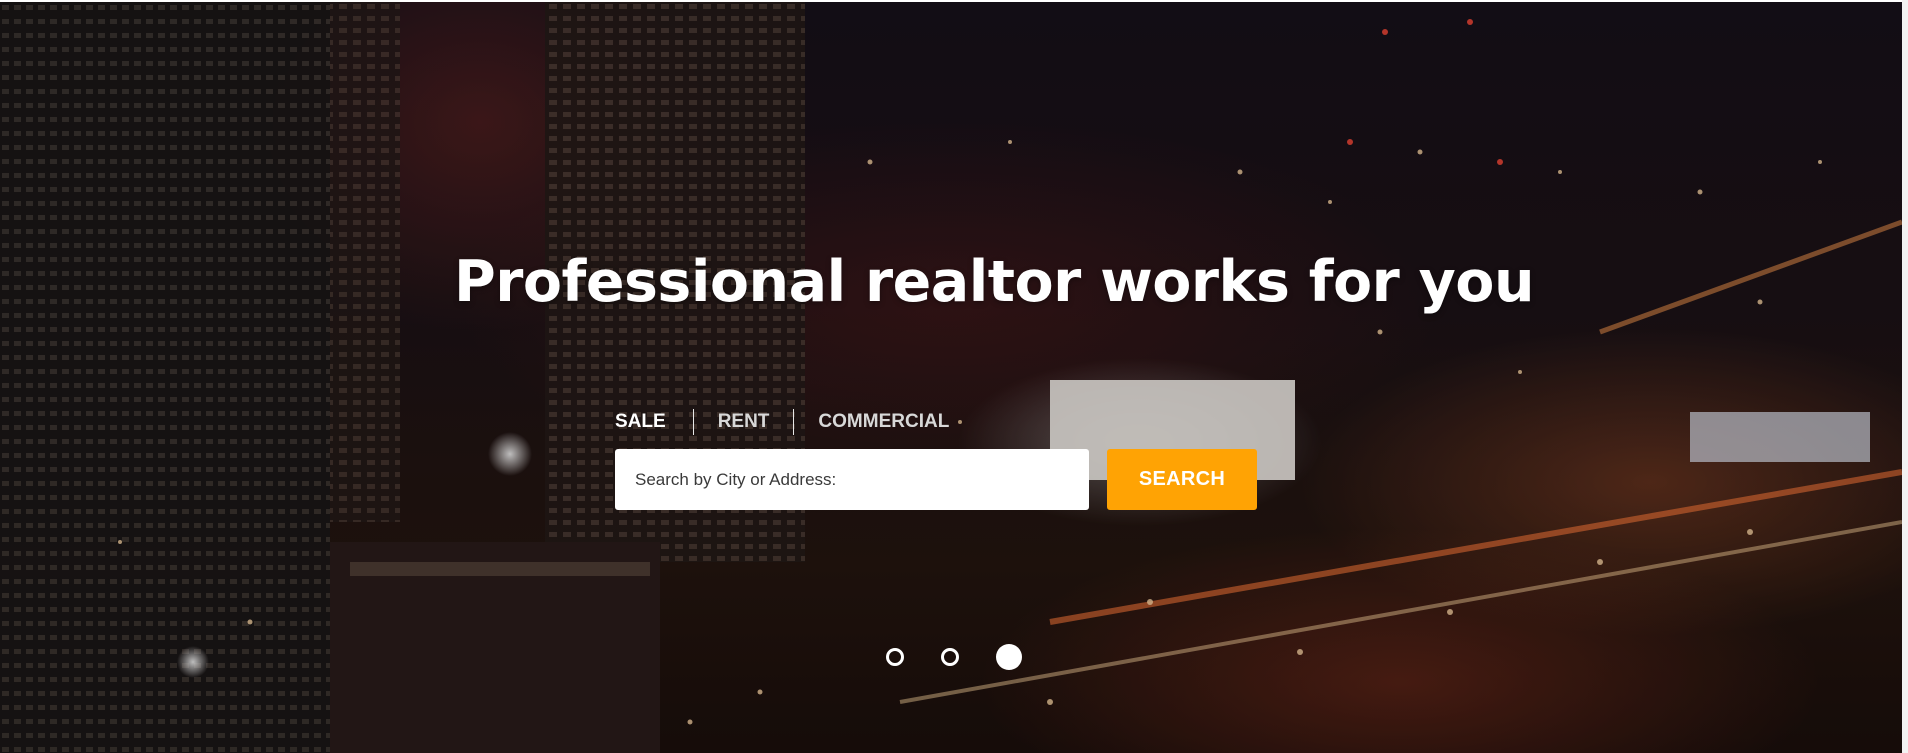 This screenshot has height=753, width=1908. What do you see at coordinates (994, 282) in the screenshot?
I see `hero-headline: Professional realtor works for you` at bounding box center [994, 282].